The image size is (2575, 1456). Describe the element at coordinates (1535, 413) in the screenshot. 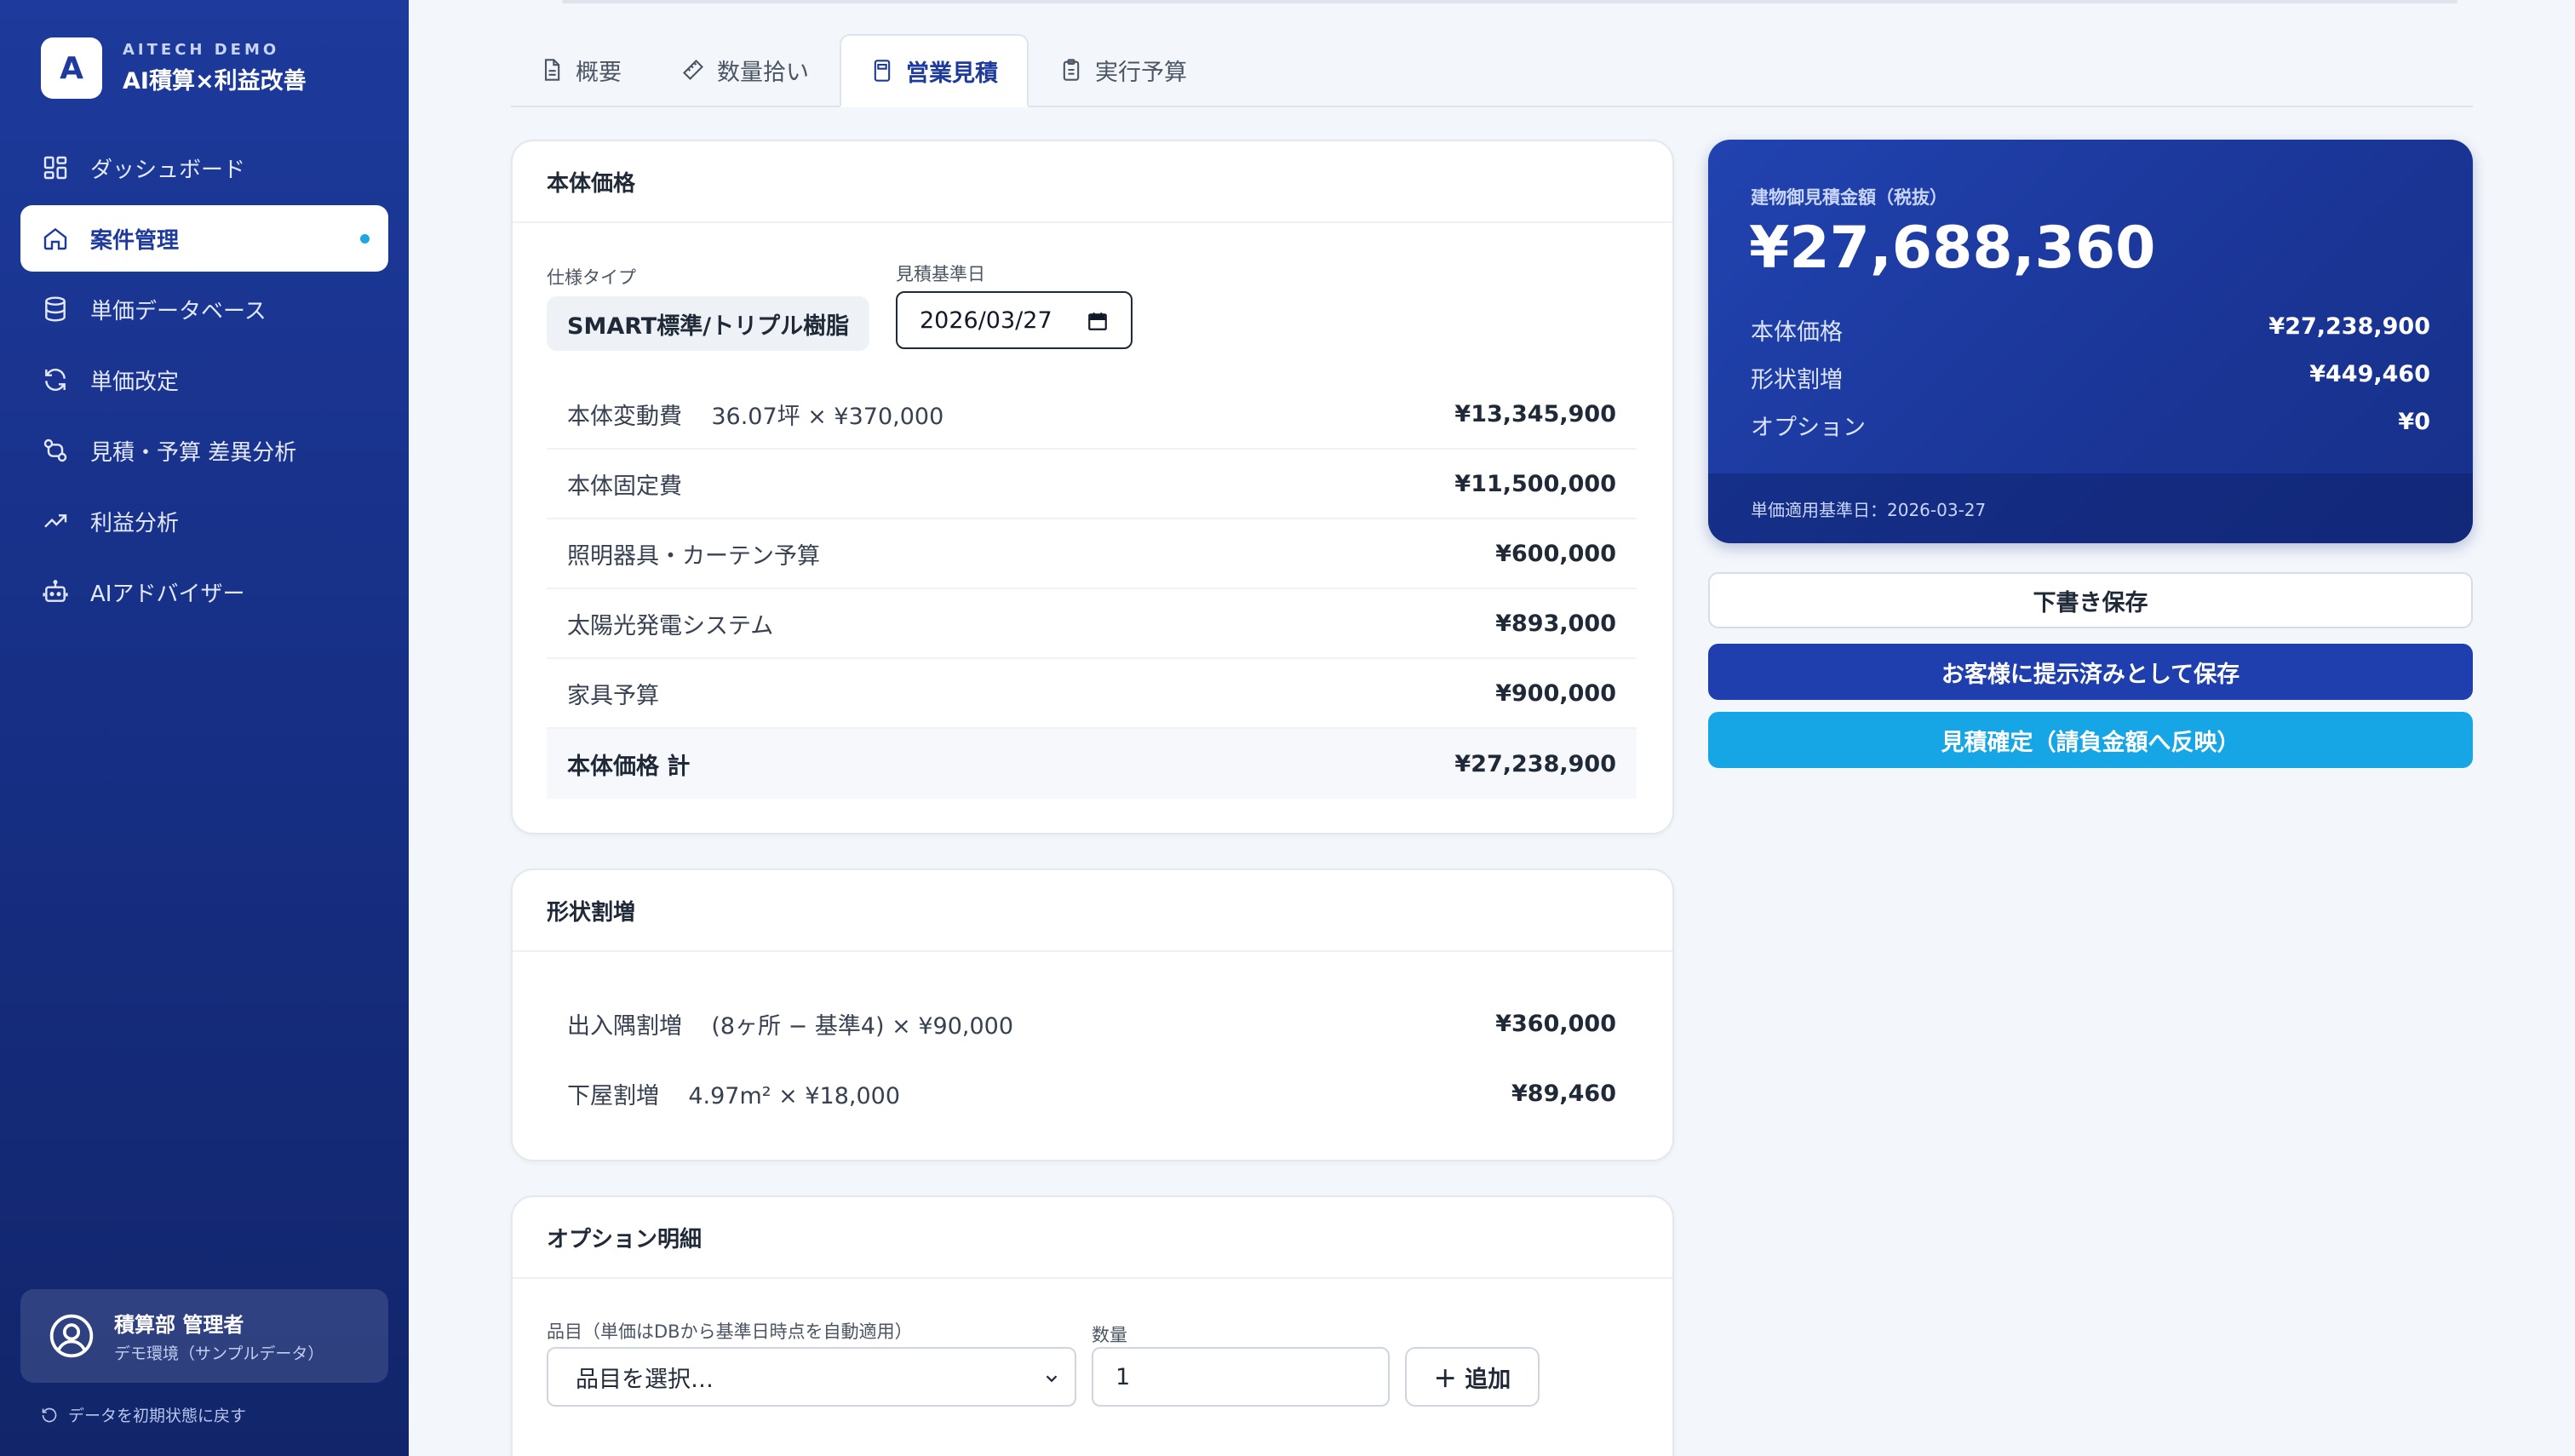

I see `row-value: ¥13,345,900` at that location.